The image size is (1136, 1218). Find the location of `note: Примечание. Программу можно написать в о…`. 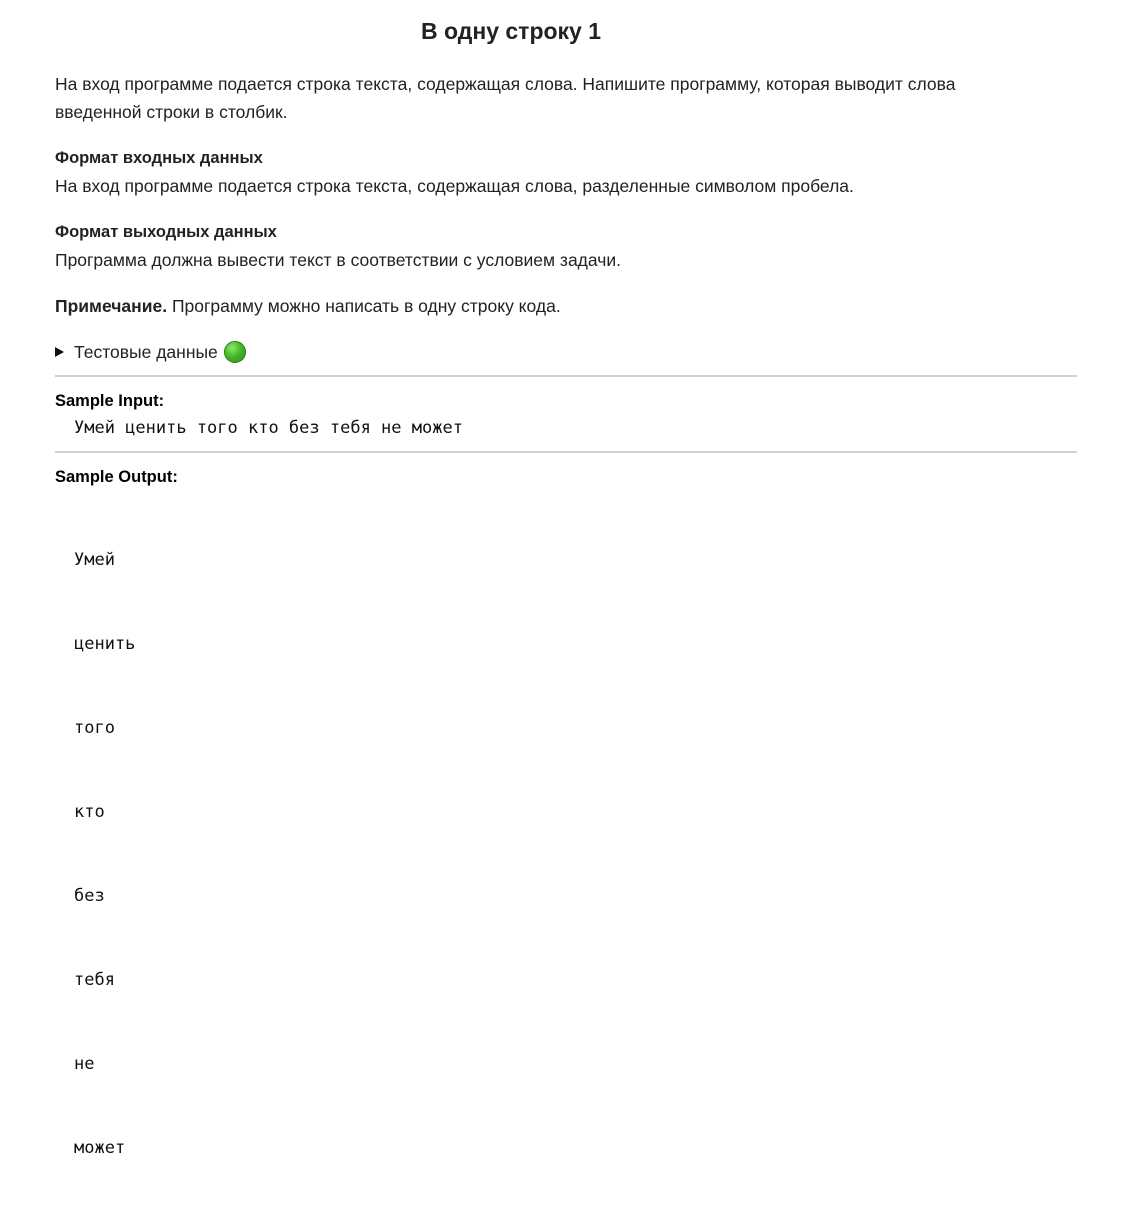

note: Примечание. Программу можно написать в о… is located at coordinates (535, 306).